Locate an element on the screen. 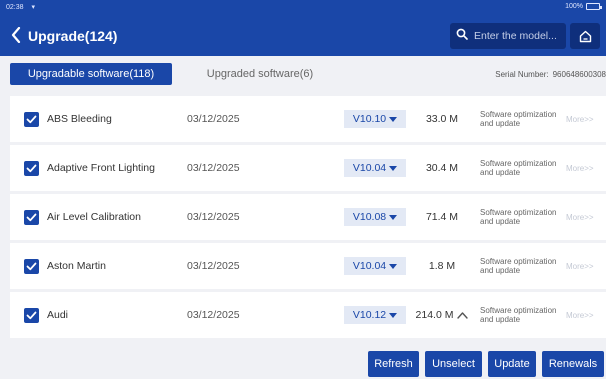 This screenshot has height=379, width=606. back-button is located at coordinates (16, 35).